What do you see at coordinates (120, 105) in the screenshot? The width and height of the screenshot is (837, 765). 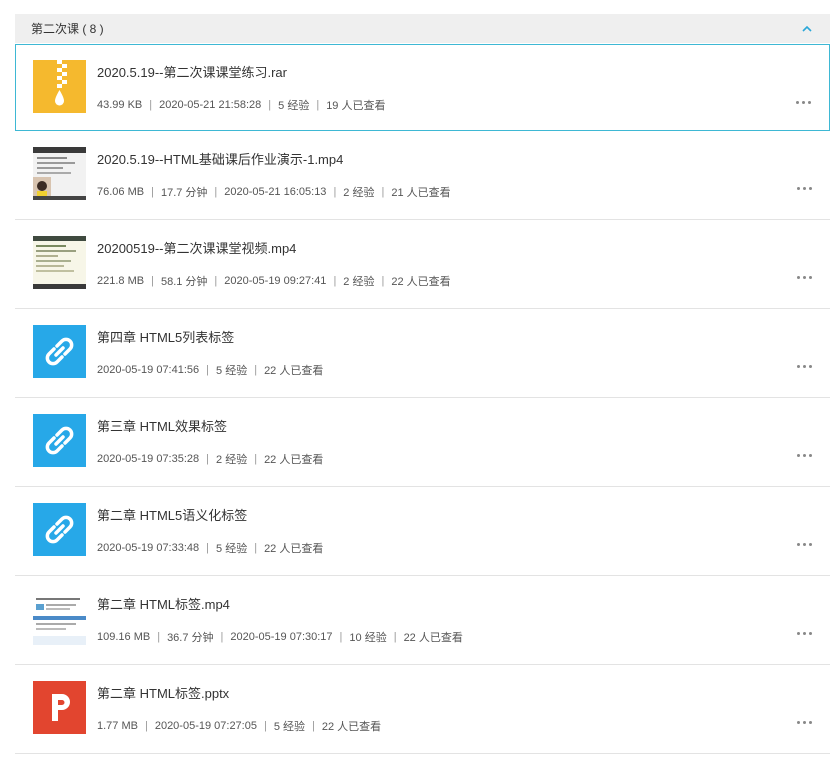 I see `meta-value: 43.99 KB` at bounding box center [120, 105].